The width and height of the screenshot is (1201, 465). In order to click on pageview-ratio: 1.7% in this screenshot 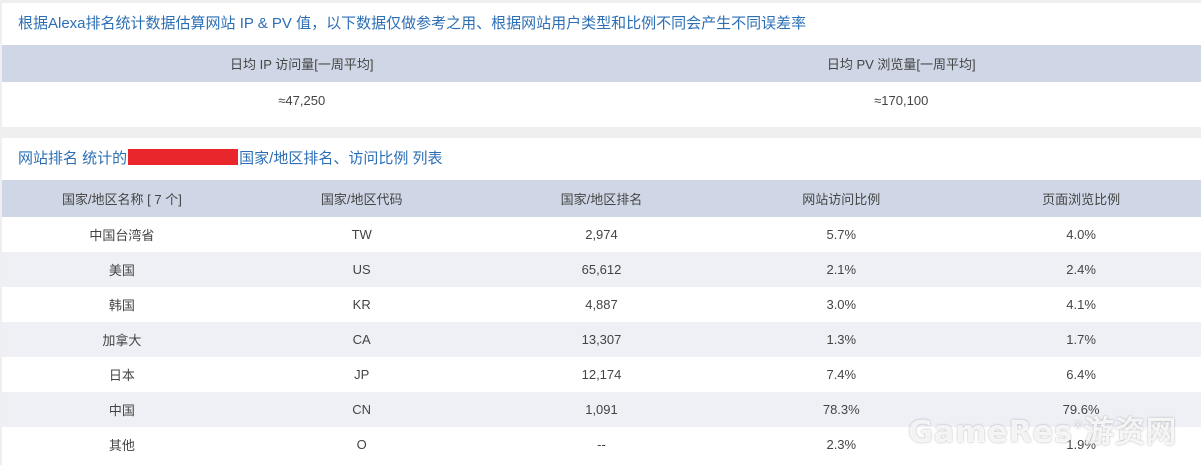, I will do `click(1081, 339)`.